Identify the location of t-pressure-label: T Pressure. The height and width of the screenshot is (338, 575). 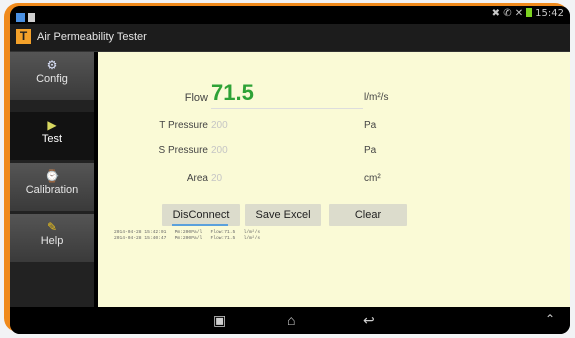
(183, 125).